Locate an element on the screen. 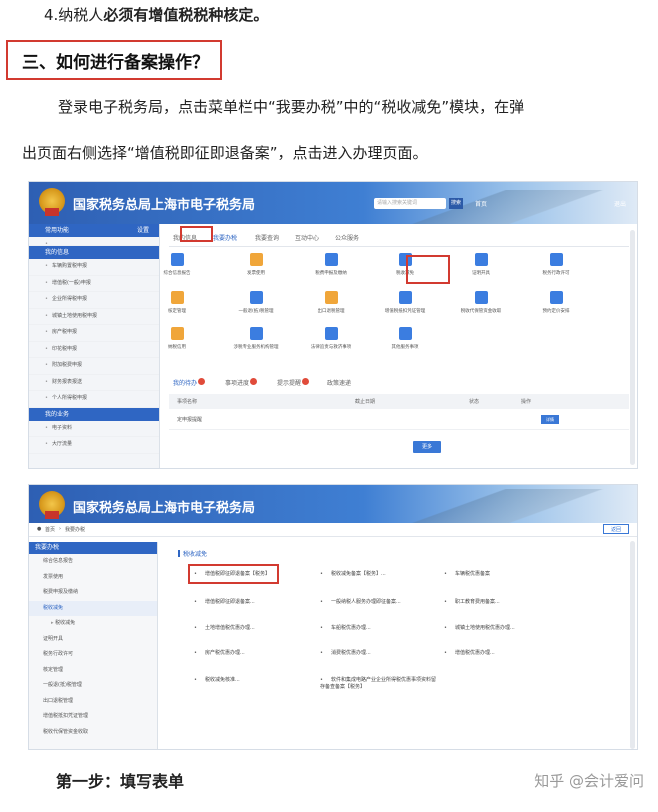 This screenshot has width=658, height=812. service-tile: 一般退(抵)税管理 is located at coordinates (256, 307).